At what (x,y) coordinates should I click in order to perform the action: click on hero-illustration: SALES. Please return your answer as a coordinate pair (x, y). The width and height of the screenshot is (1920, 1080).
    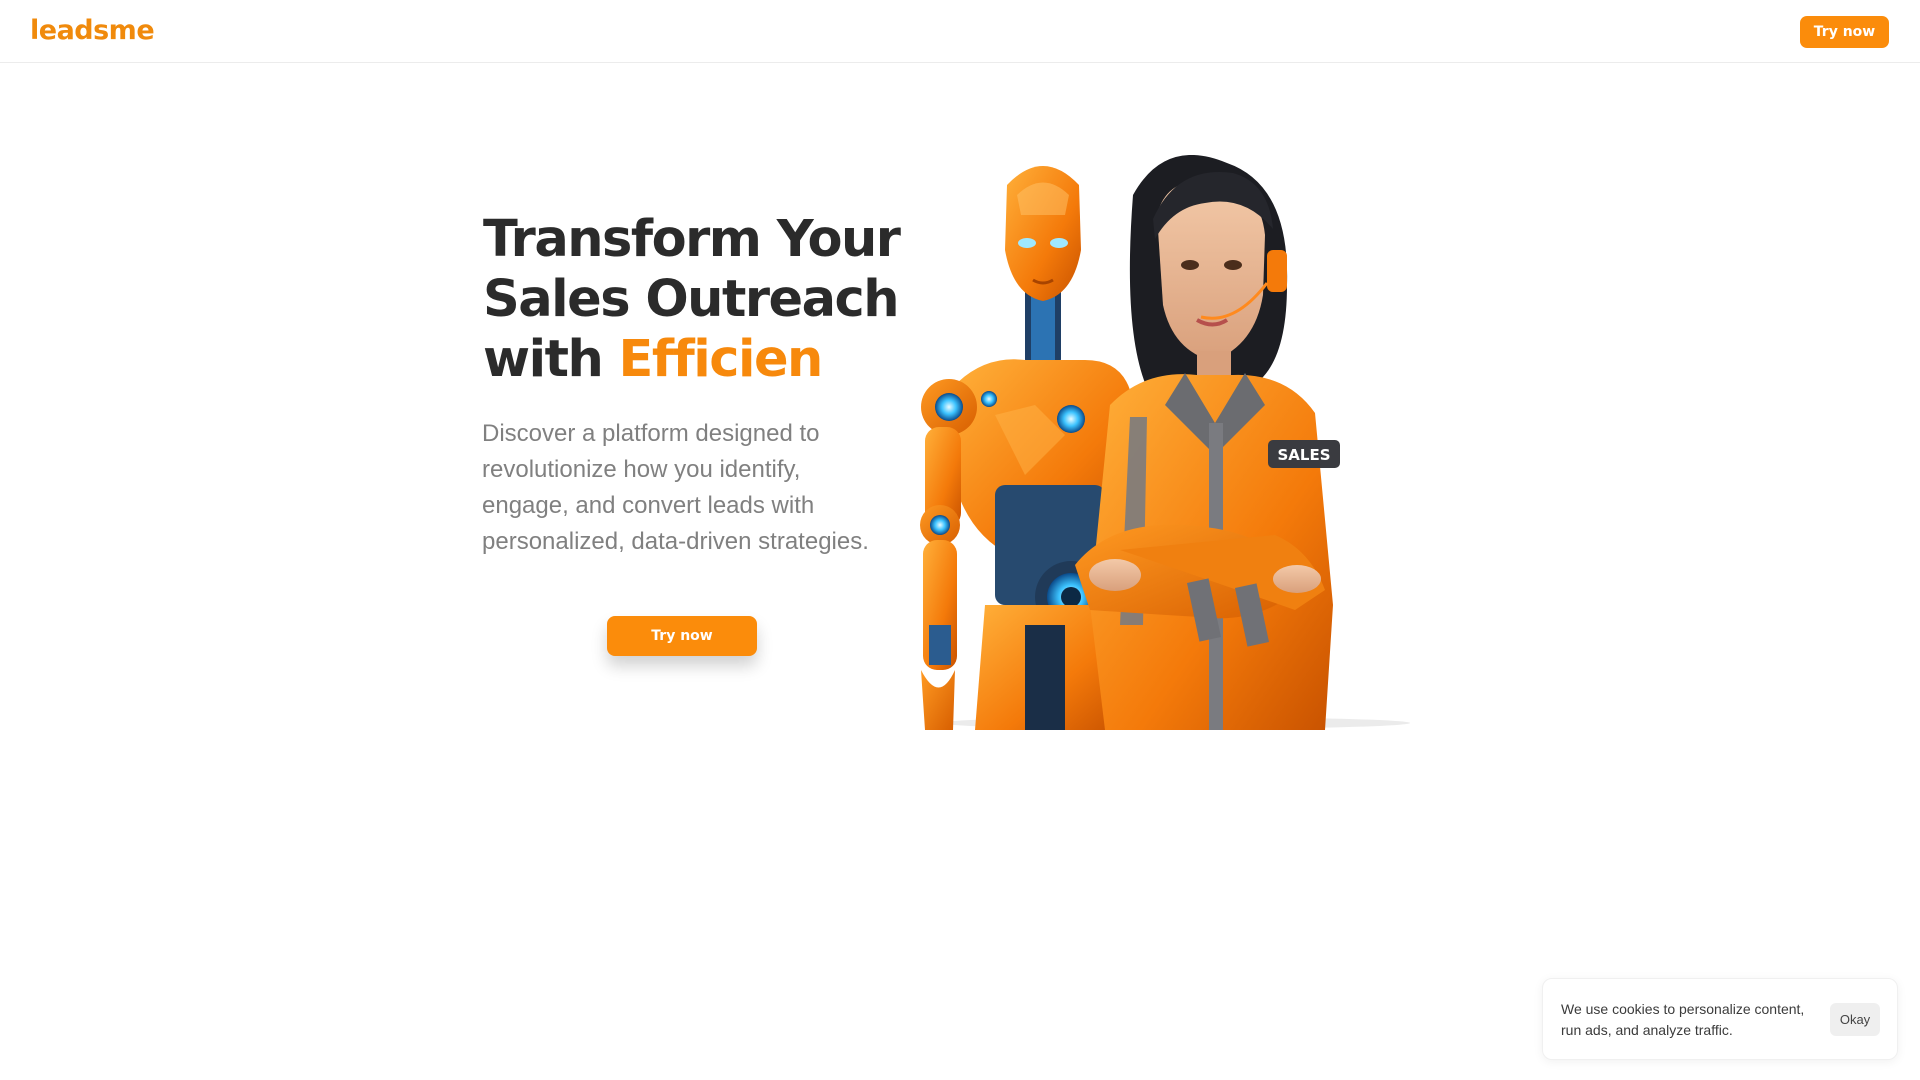
    Looking at the image, I should click on (1165, 442).